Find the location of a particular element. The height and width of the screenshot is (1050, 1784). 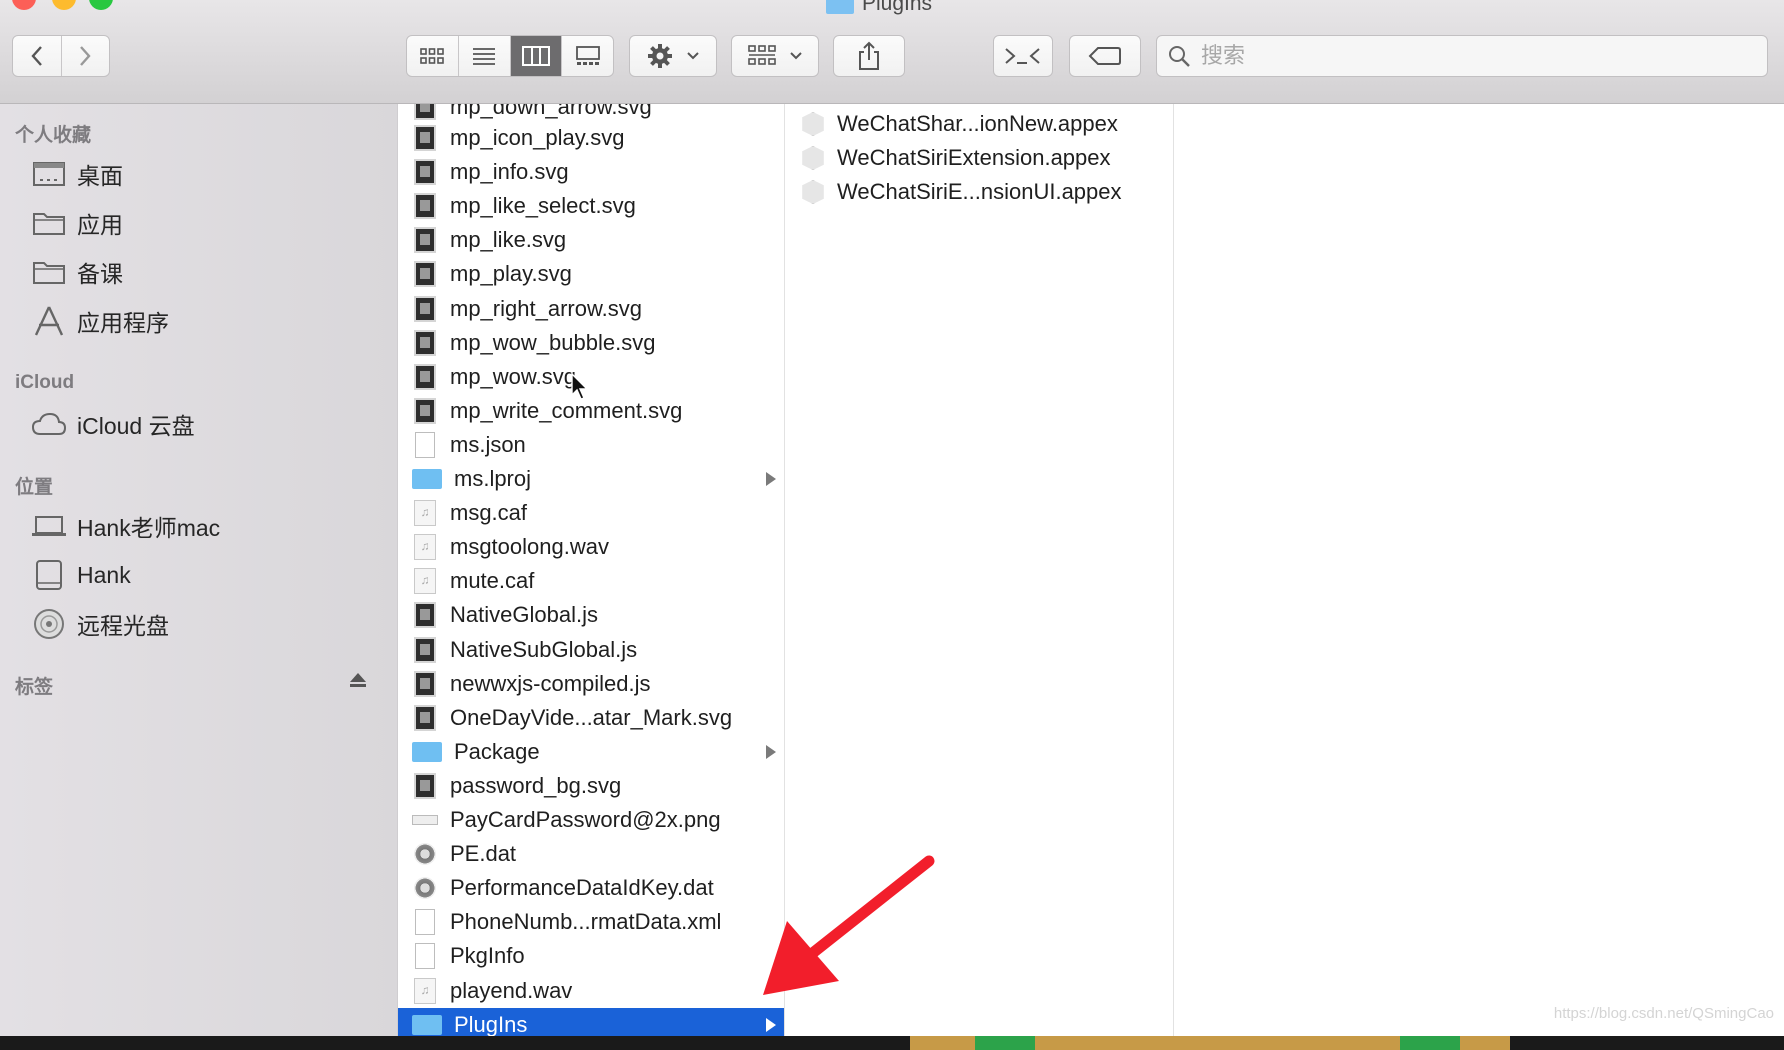

file-name: password_bg.svg is located at coordinates (536, 785).